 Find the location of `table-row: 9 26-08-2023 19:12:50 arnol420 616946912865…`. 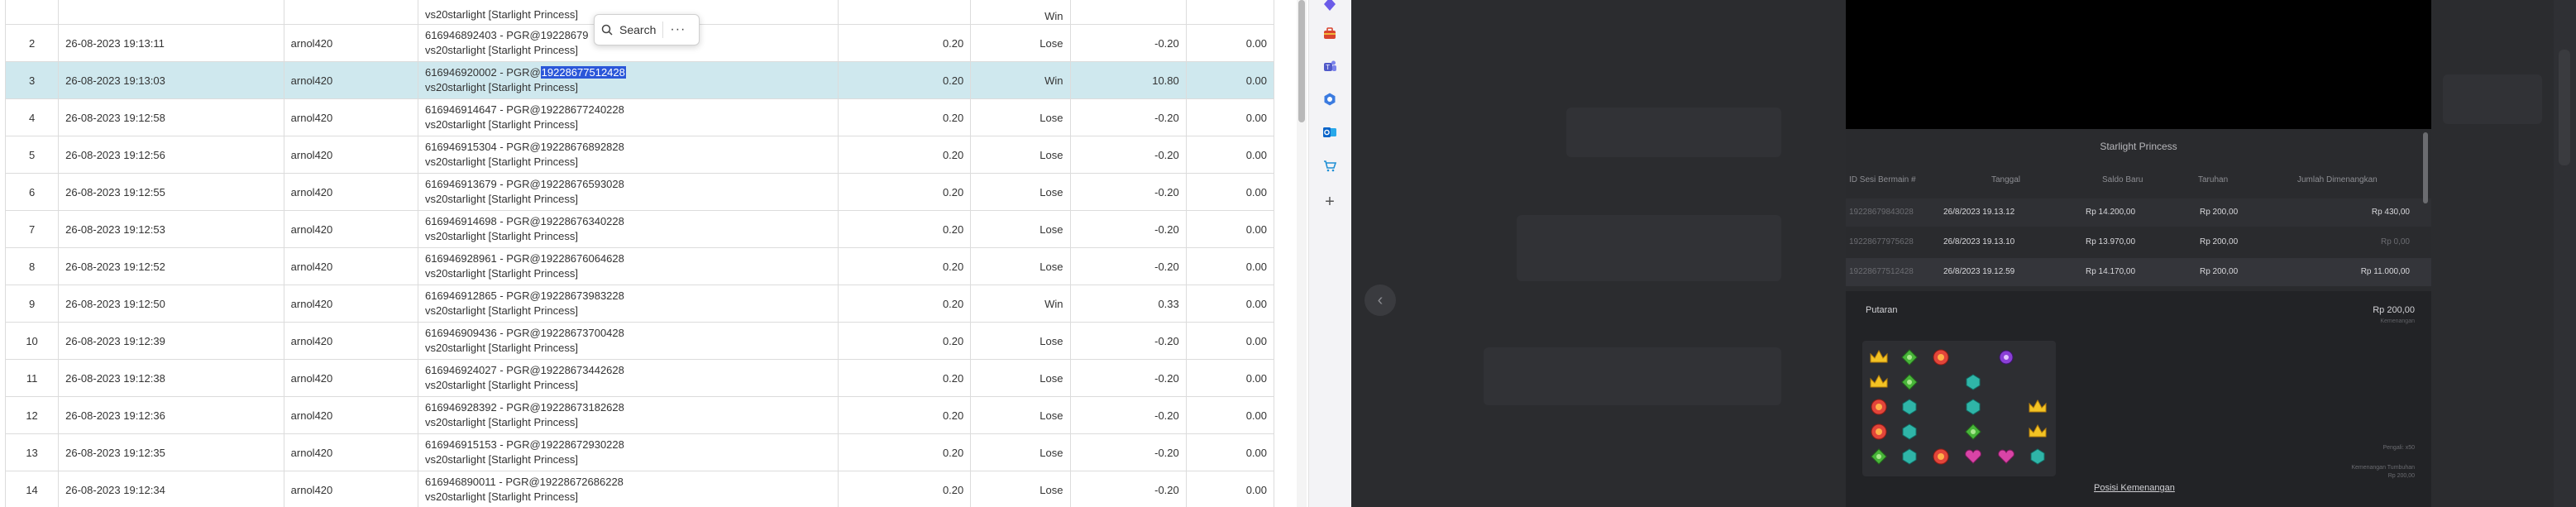

table-row: 9 26-08-2023 19:12:50 arnol420 616946912865… is located at coordinates (639, 304).